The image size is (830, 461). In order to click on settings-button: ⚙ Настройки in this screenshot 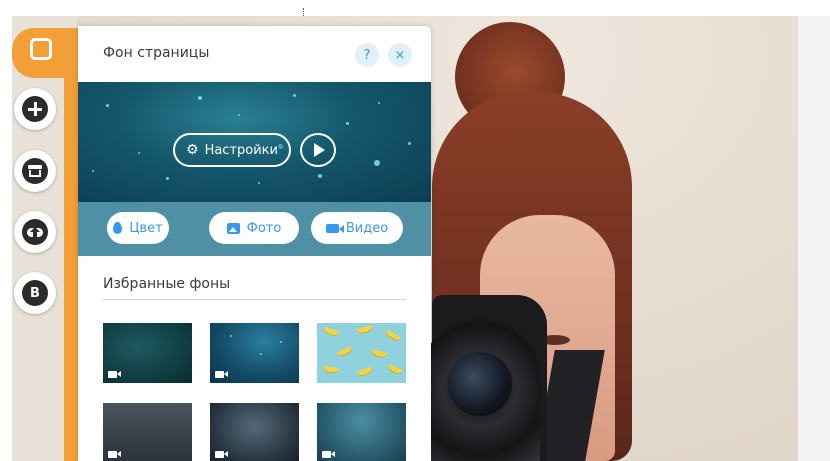, I will do `click(232, 150)`.